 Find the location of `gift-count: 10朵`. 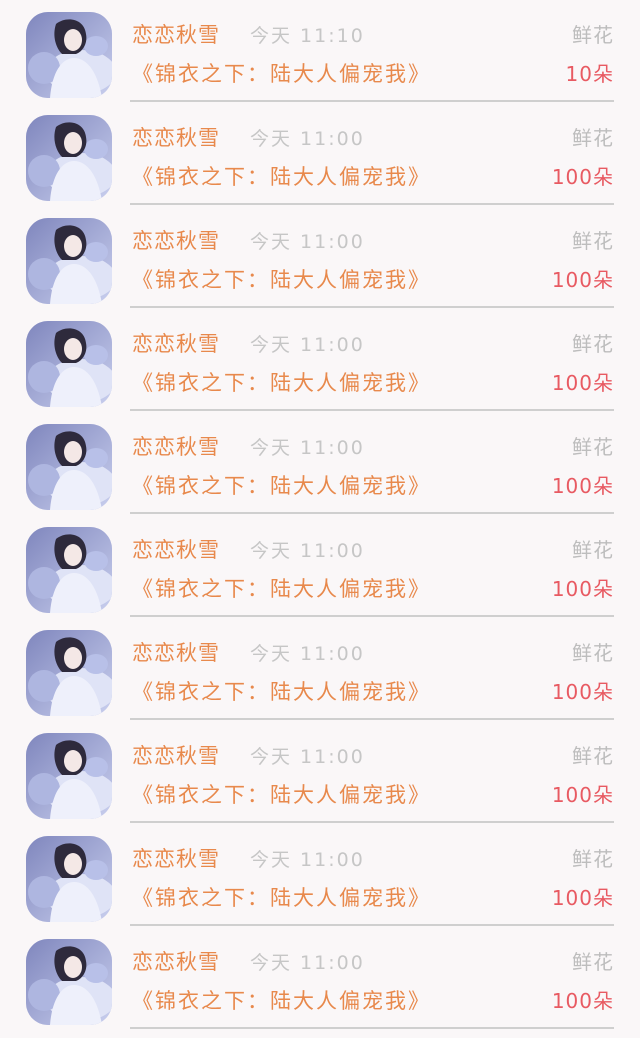

gift-count: 10朵 is located at coordinates (589, 74).